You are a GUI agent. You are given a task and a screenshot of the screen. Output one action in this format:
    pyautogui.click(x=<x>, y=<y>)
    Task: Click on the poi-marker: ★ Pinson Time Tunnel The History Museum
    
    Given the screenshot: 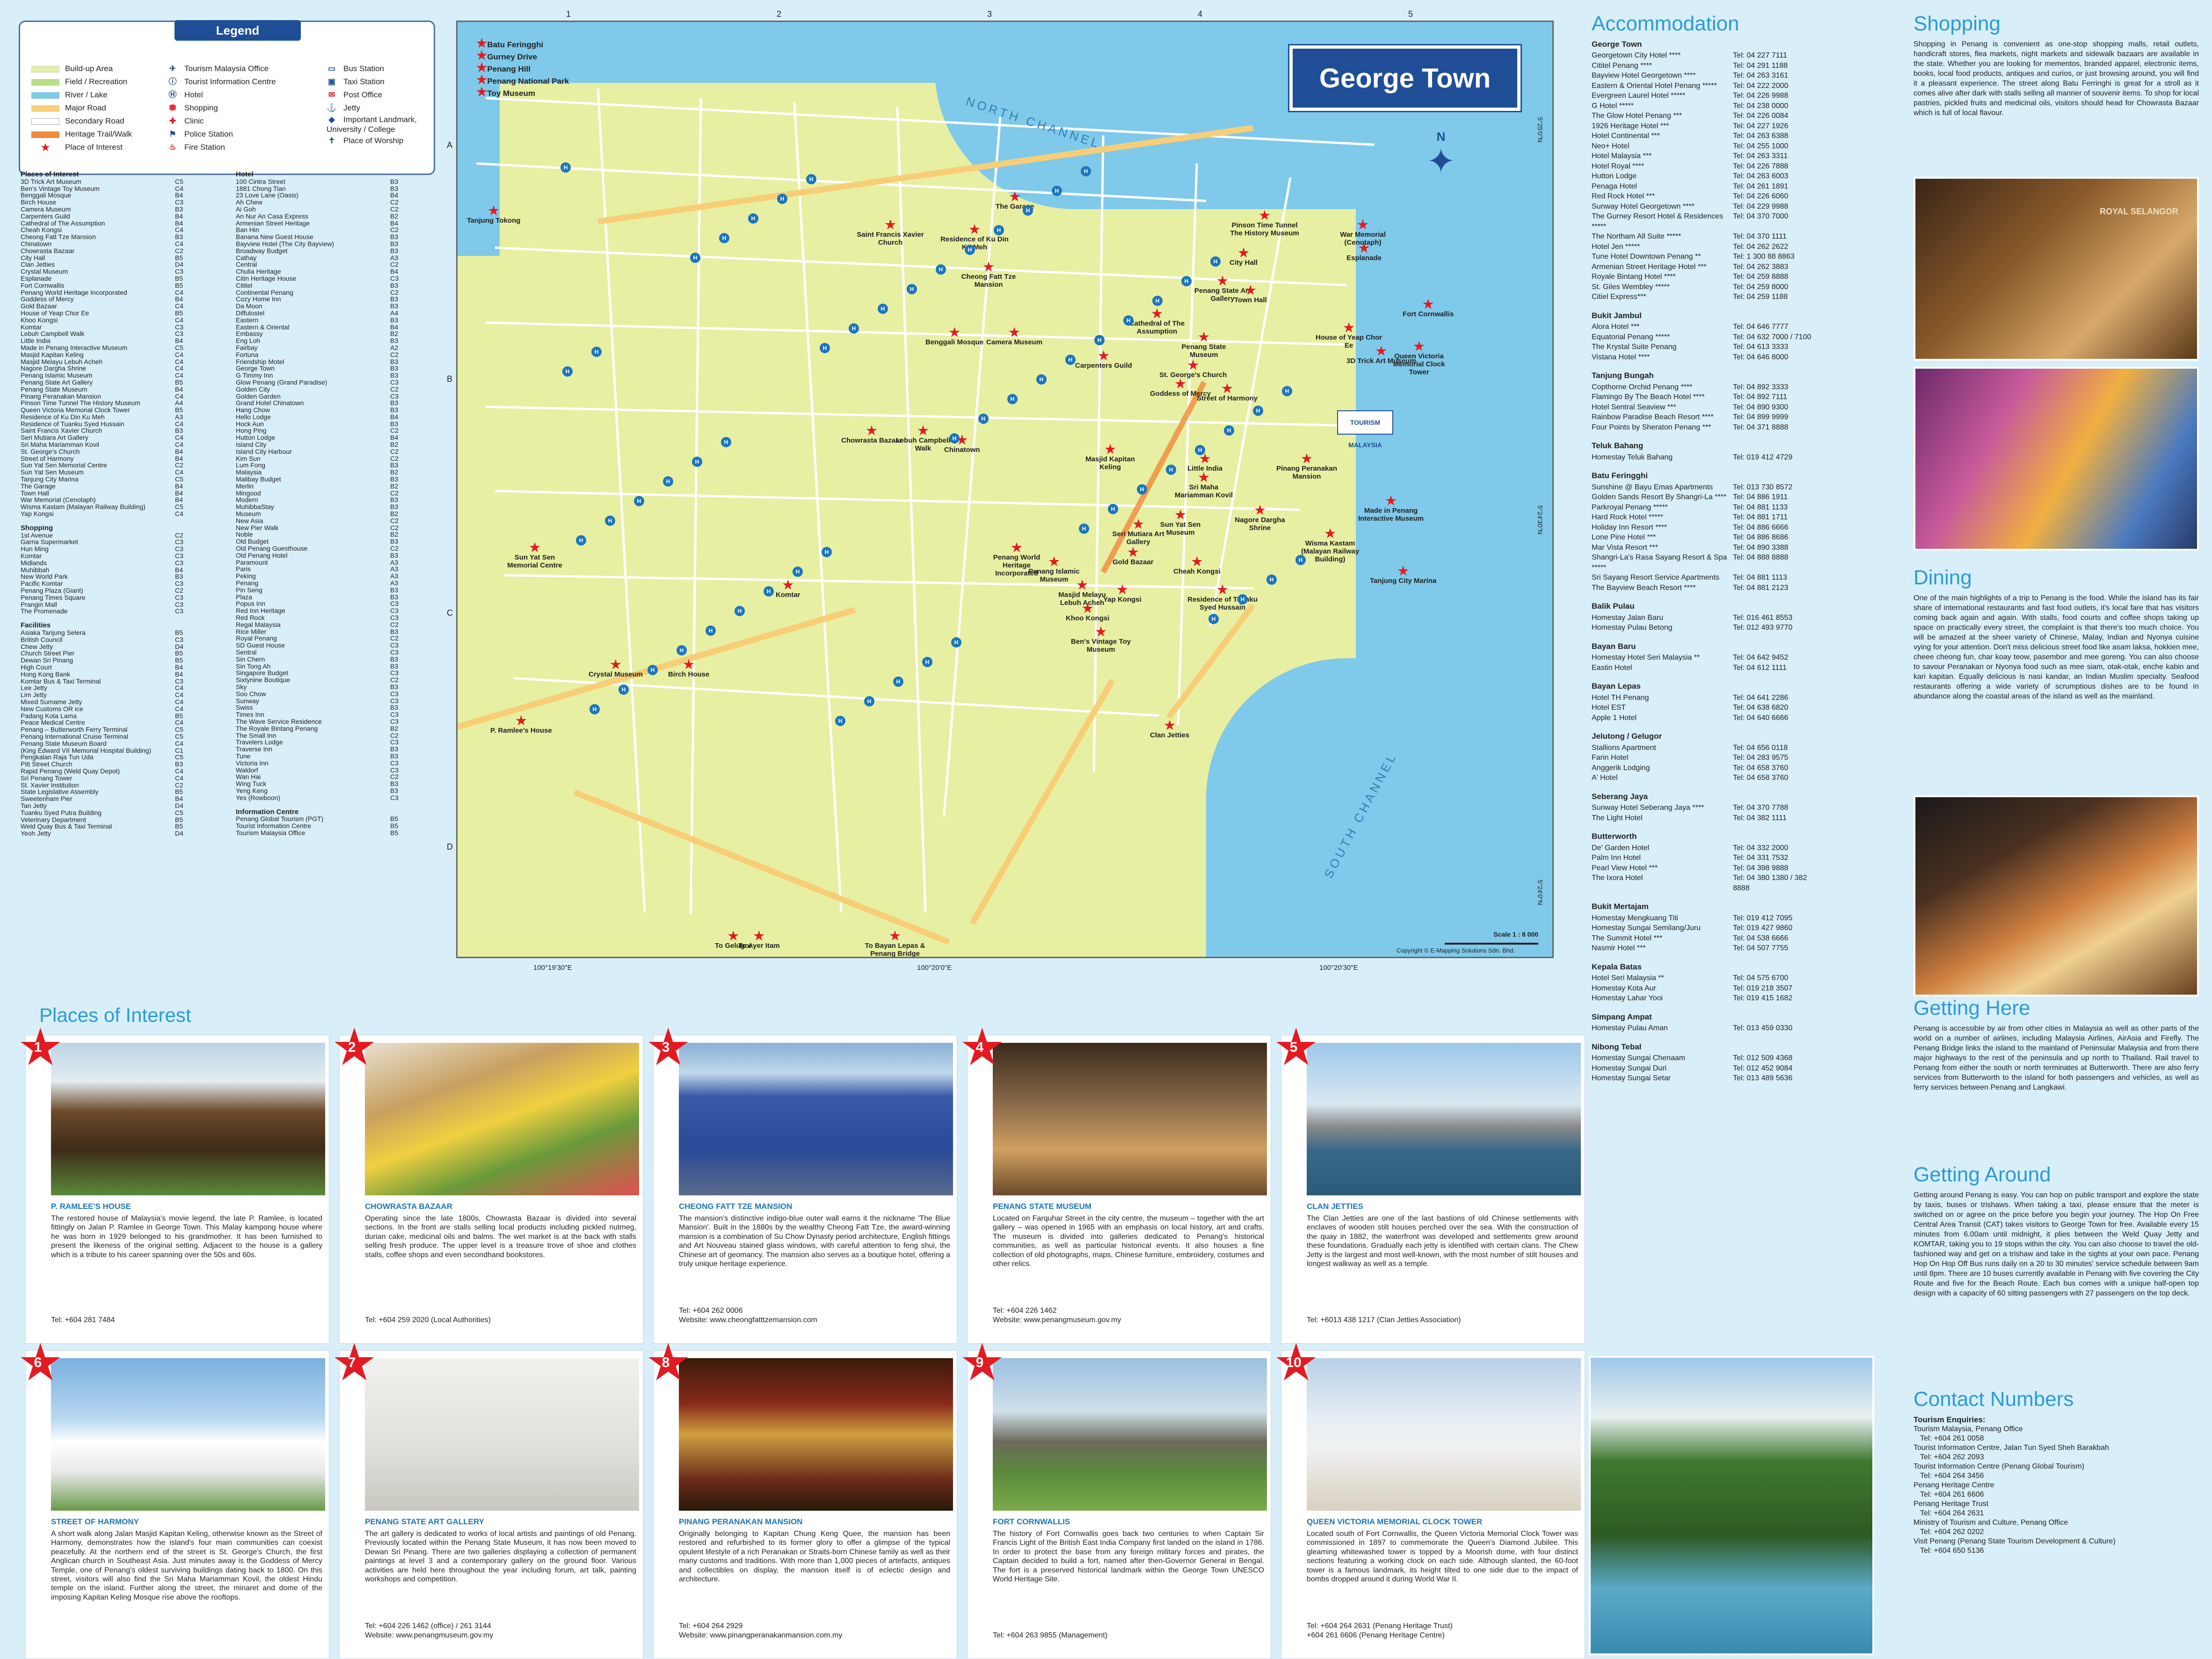 What is the action you would take?
    pyautogui.click(x=1265, y=223)
    